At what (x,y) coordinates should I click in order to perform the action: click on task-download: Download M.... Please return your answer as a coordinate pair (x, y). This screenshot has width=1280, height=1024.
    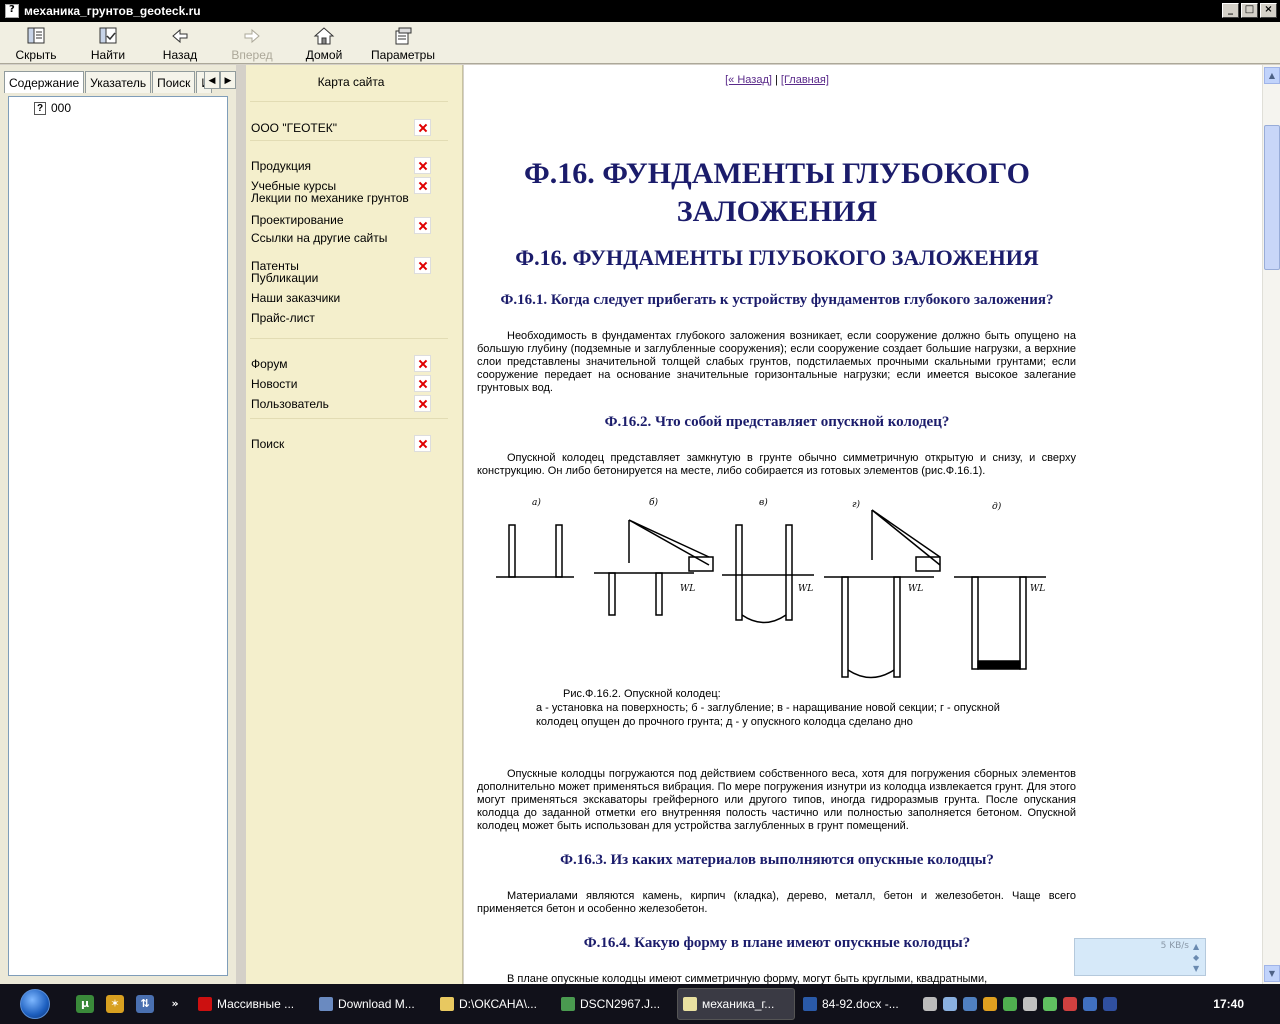
    Looking at the image, I should click on (373, 1004).